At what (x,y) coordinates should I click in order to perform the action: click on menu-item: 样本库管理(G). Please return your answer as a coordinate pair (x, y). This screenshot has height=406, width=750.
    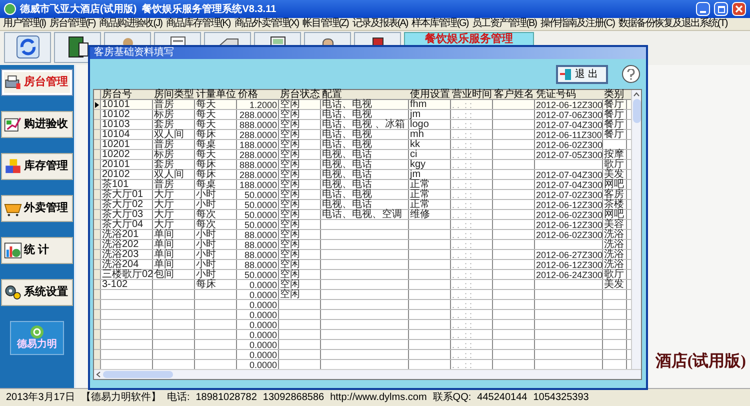
    Looking at the image, I should click on (440, 24).